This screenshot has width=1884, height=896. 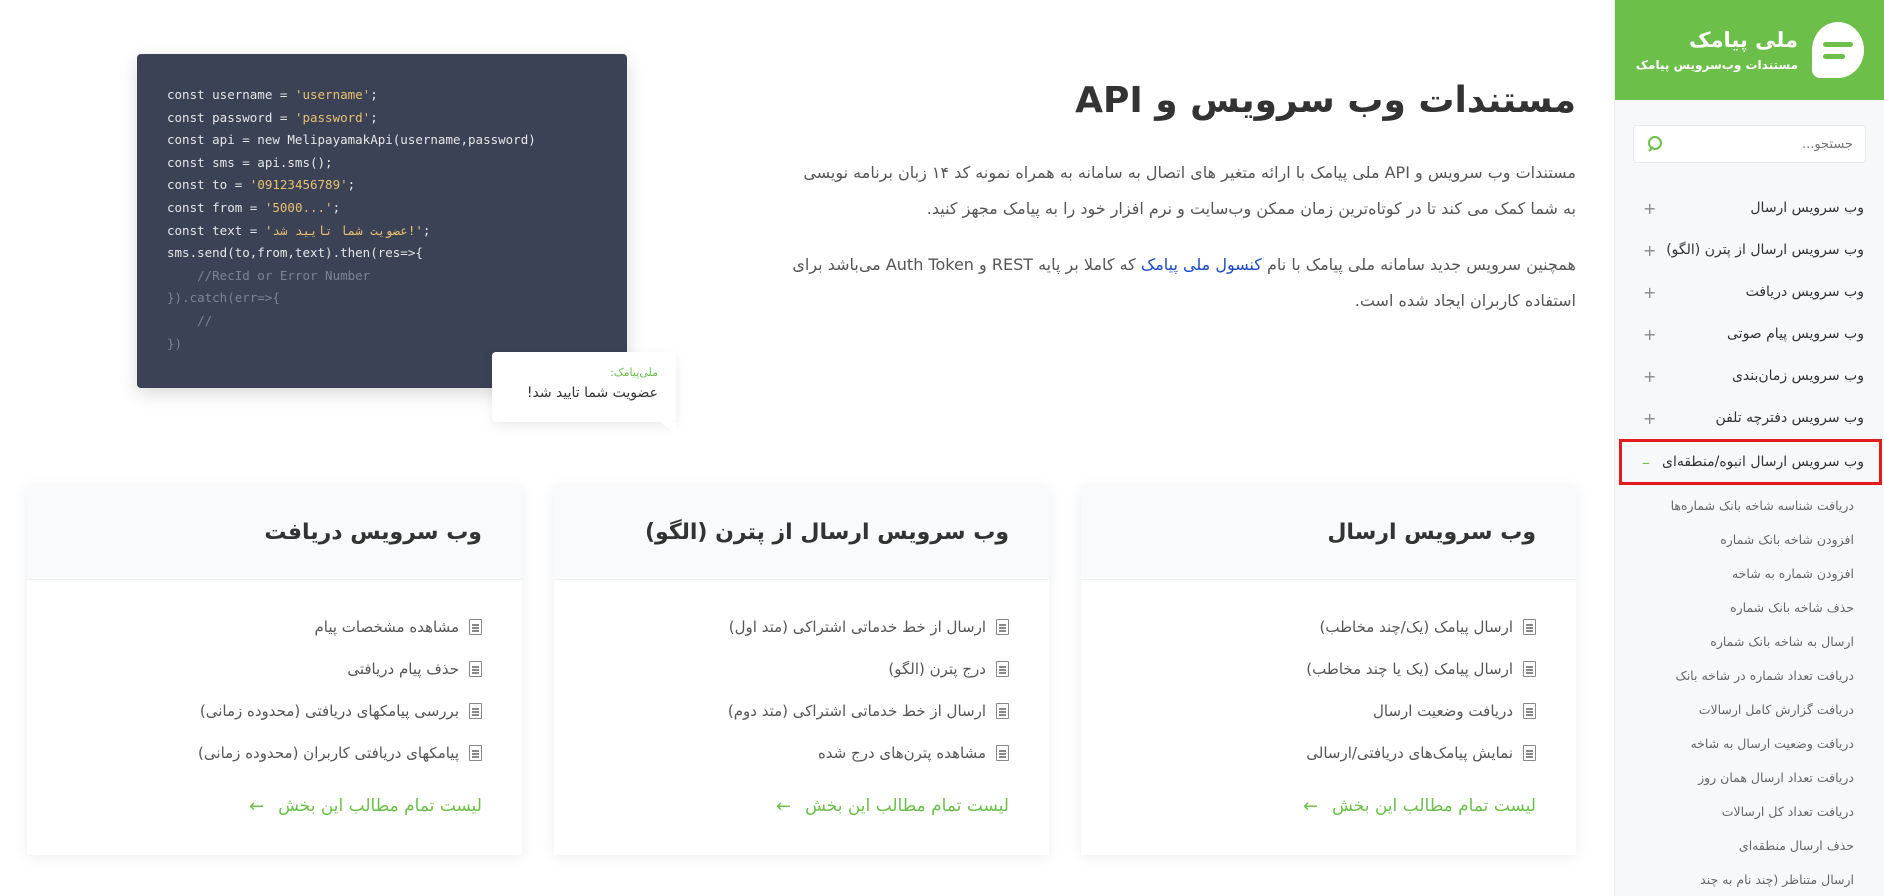 What do you see at coordinates (274, 627) in the screenshot?
I see `list-item: مشاهده مشخصات پیام` at bounding box center [274, 627].